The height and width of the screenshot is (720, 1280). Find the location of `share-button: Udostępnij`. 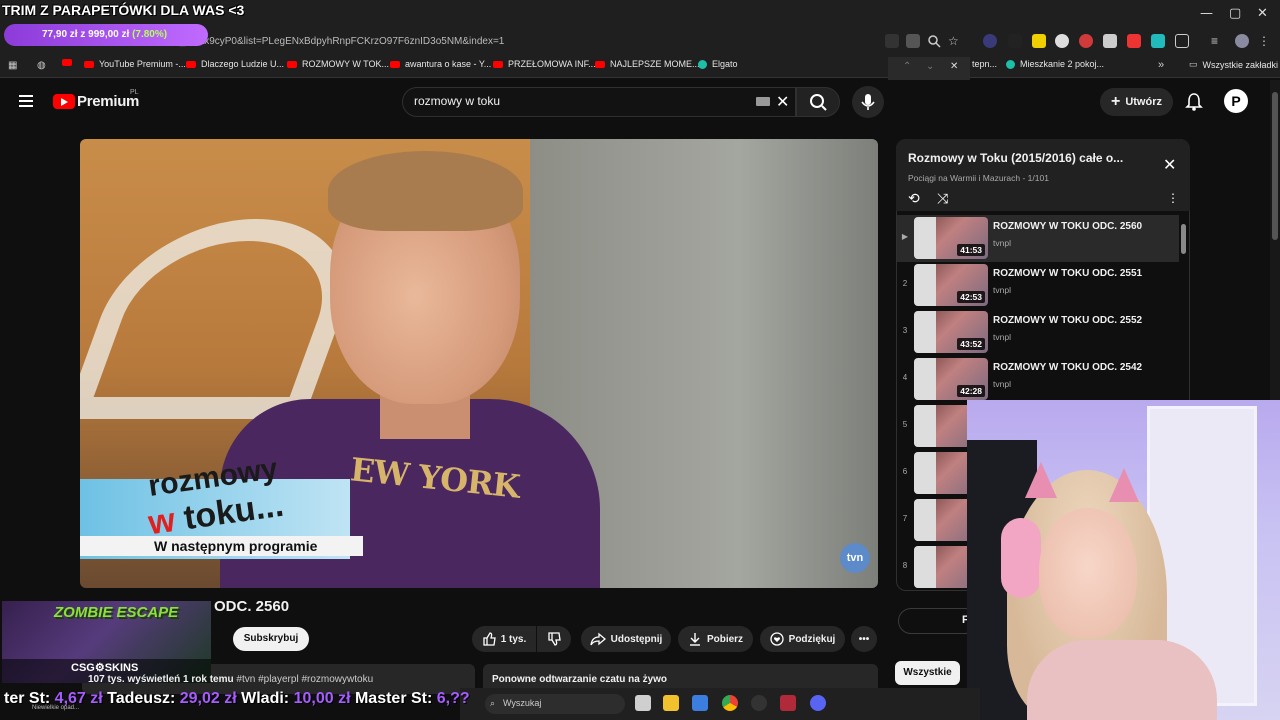

share-button: Udostępnij is located at coordinates (626, 639).